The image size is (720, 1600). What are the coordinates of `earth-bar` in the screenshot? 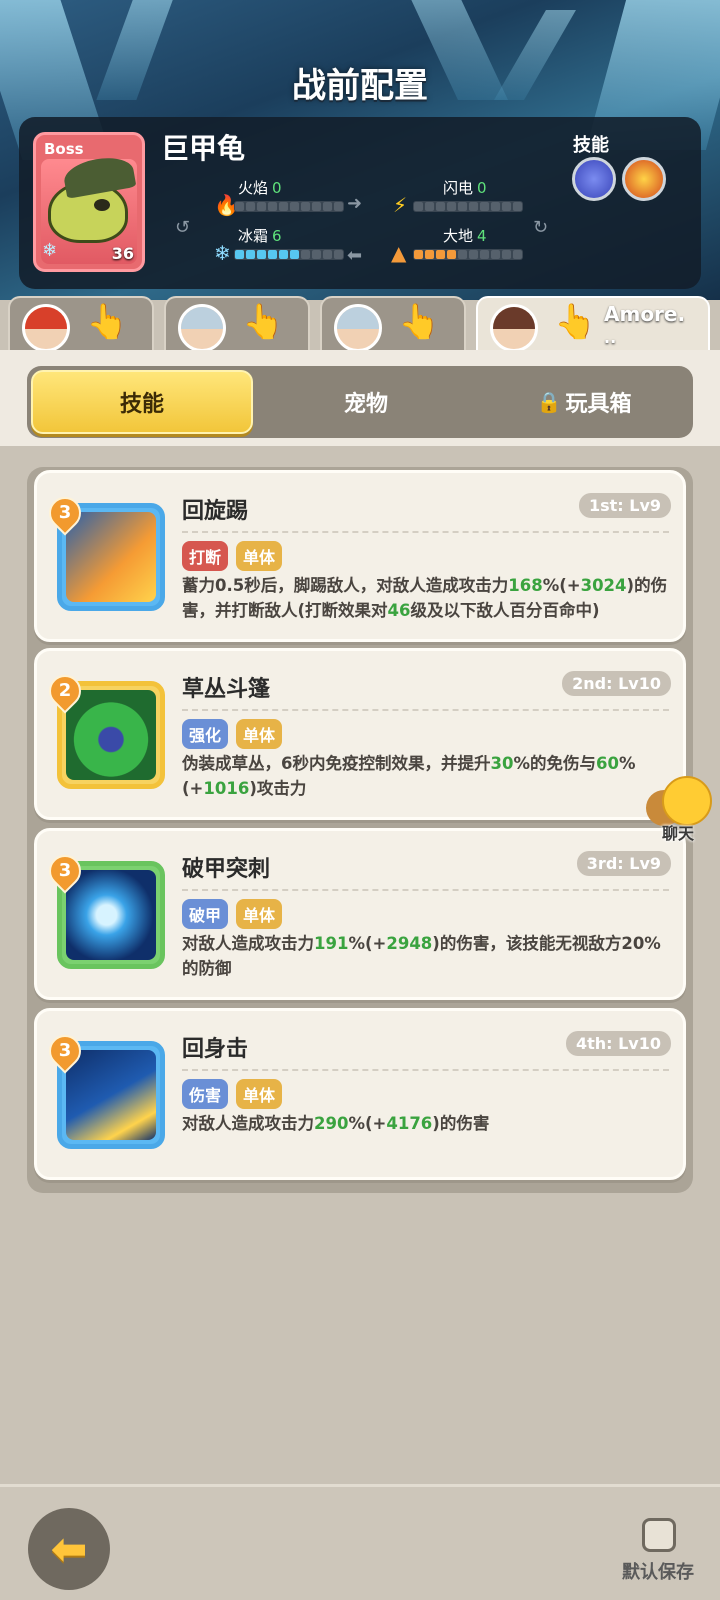 It's located at (468, 254).